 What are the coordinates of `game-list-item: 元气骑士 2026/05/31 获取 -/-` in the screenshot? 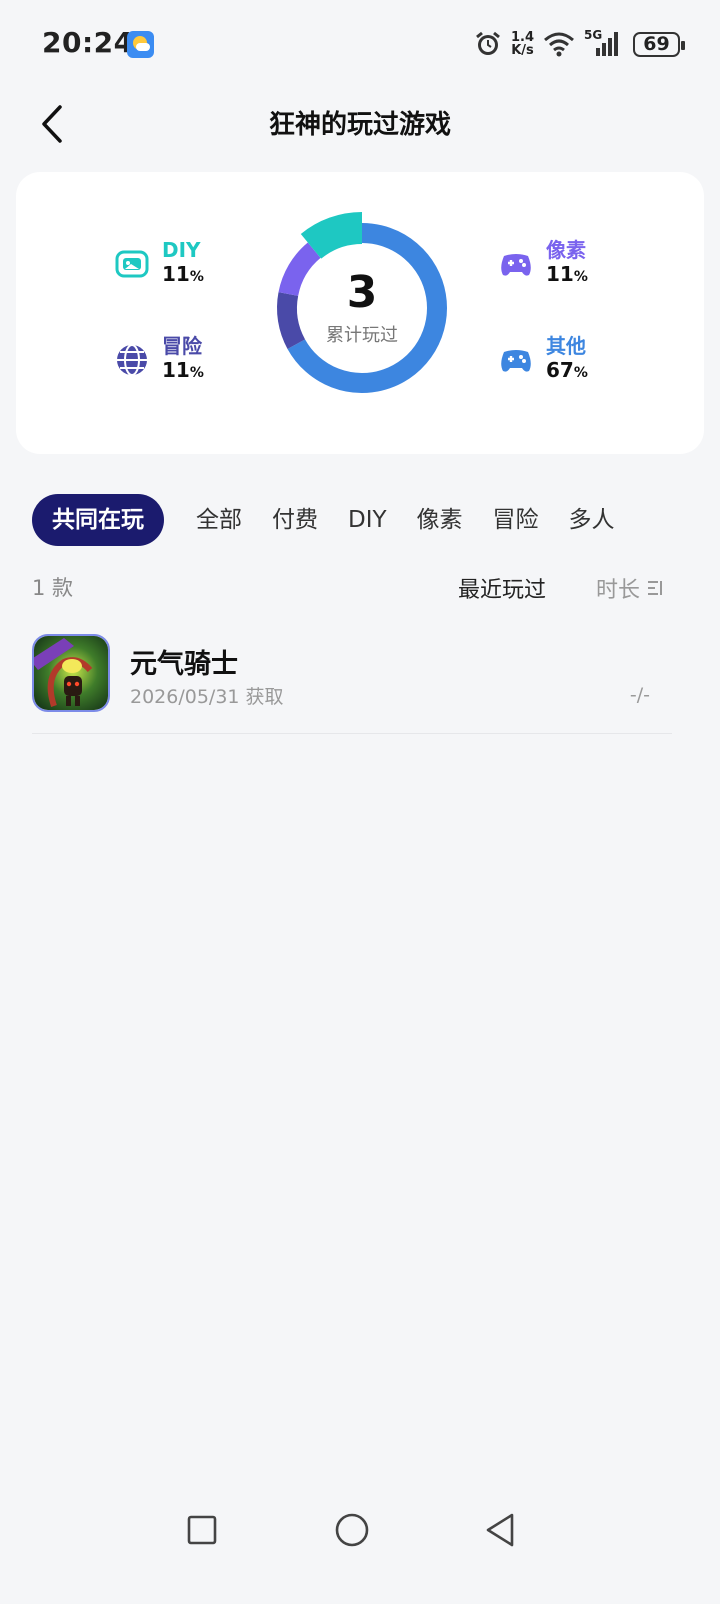 It's located at (352, 684).